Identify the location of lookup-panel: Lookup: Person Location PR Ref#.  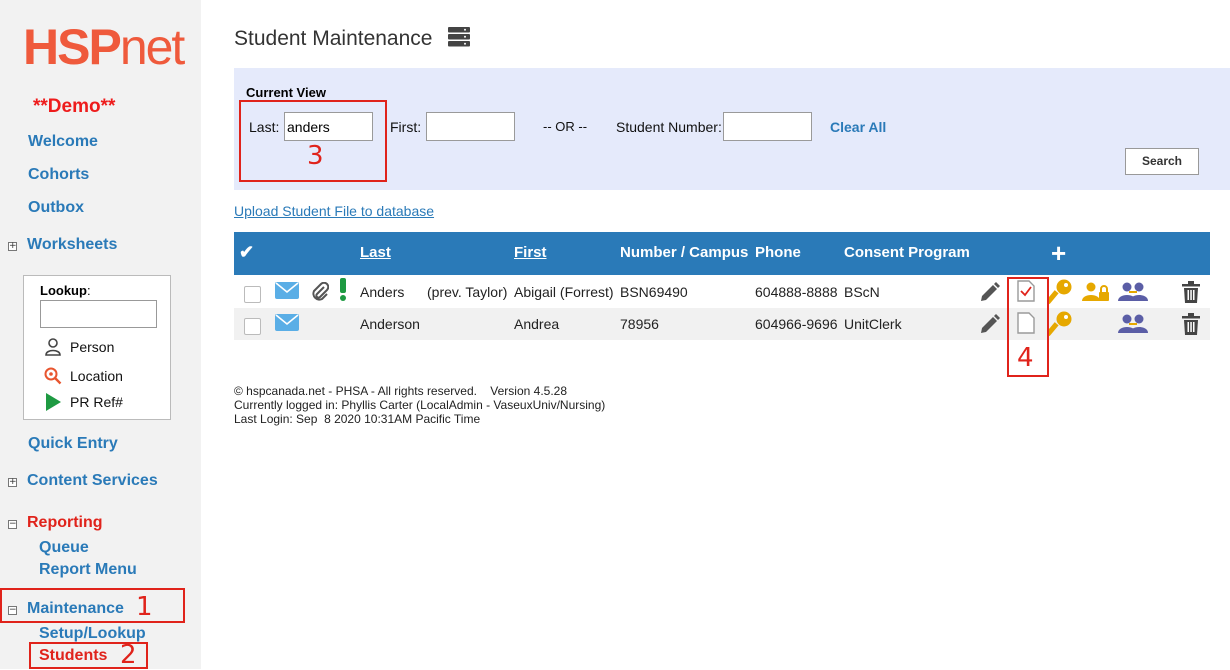
(97, 347).